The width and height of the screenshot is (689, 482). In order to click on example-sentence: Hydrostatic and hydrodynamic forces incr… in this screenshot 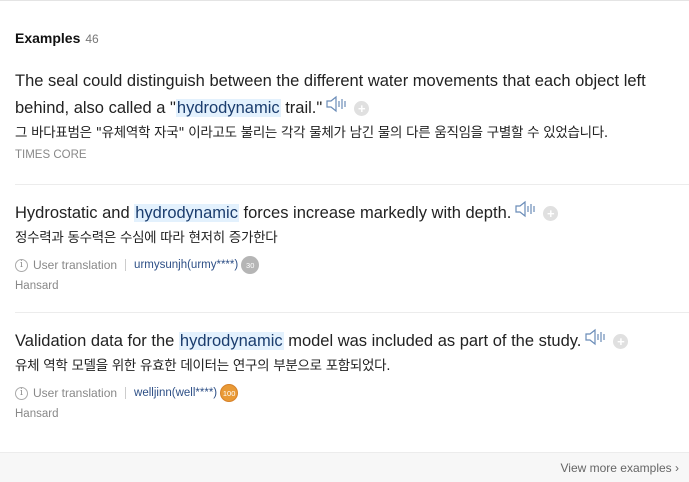, I will do `click(352, 213)`.